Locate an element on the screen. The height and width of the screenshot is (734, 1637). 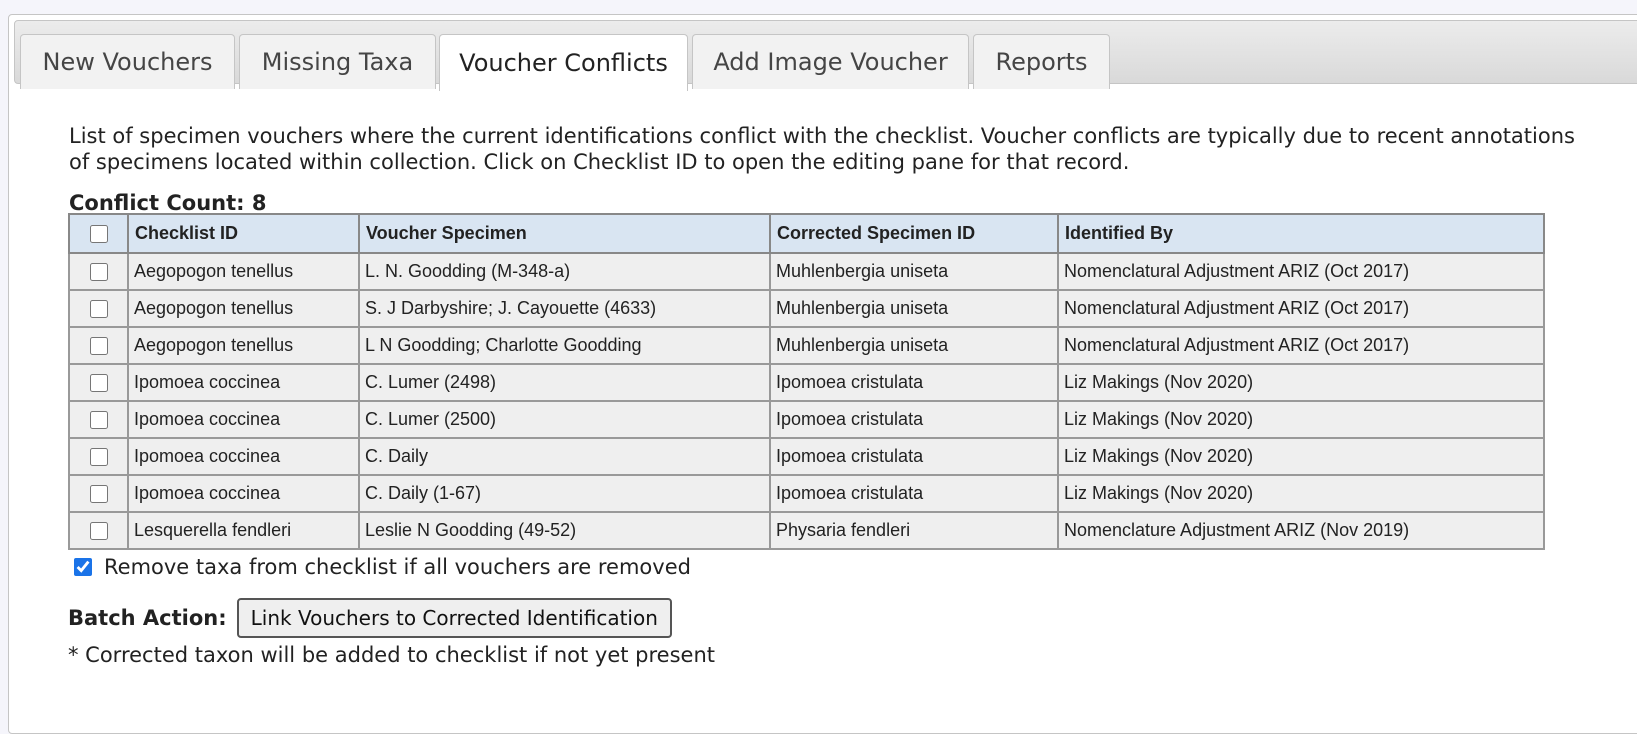
tab-add-image-voucher: Add Image Voucher is located at coordinates (830, 61).